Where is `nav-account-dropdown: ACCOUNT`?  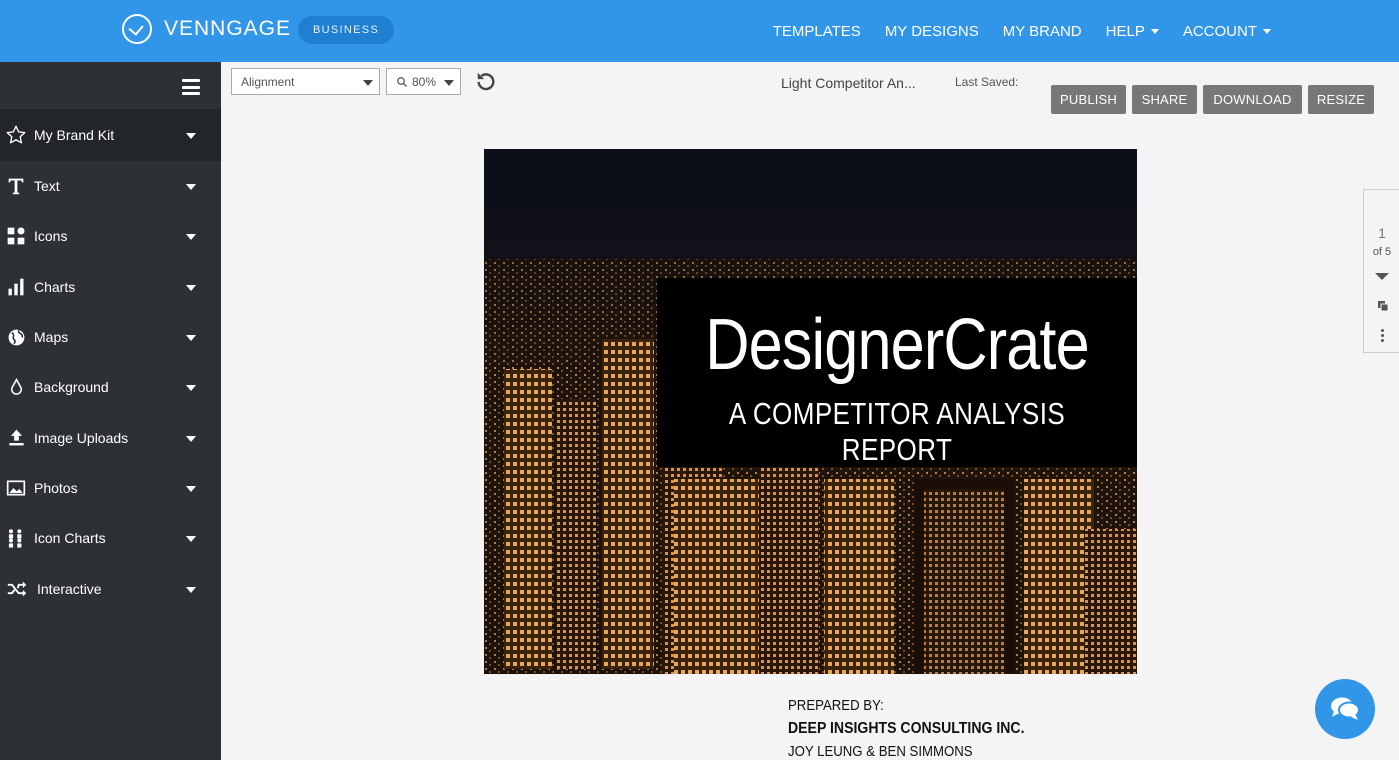
nav-account-dropdown: ACCOUNT is located at coordinates (1227, 31).